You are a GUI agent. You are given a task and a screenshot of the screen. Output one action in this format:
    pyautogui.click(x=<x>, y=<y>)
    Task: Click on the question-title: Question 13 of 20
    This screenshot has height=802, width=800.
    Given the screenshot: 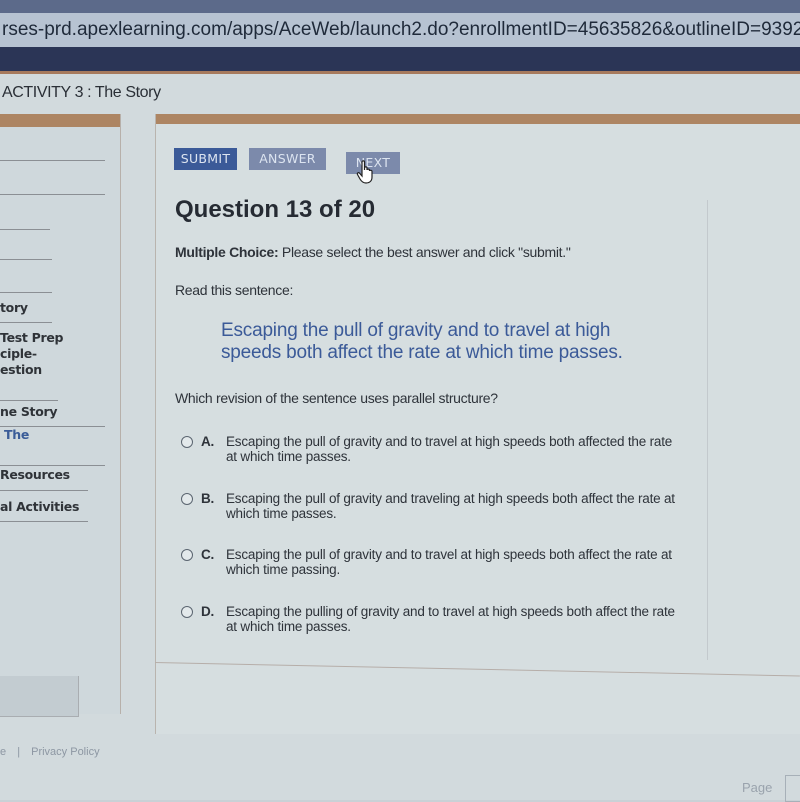 What is the action you would take?
    pyautogui.click(x=275, y=209)
    